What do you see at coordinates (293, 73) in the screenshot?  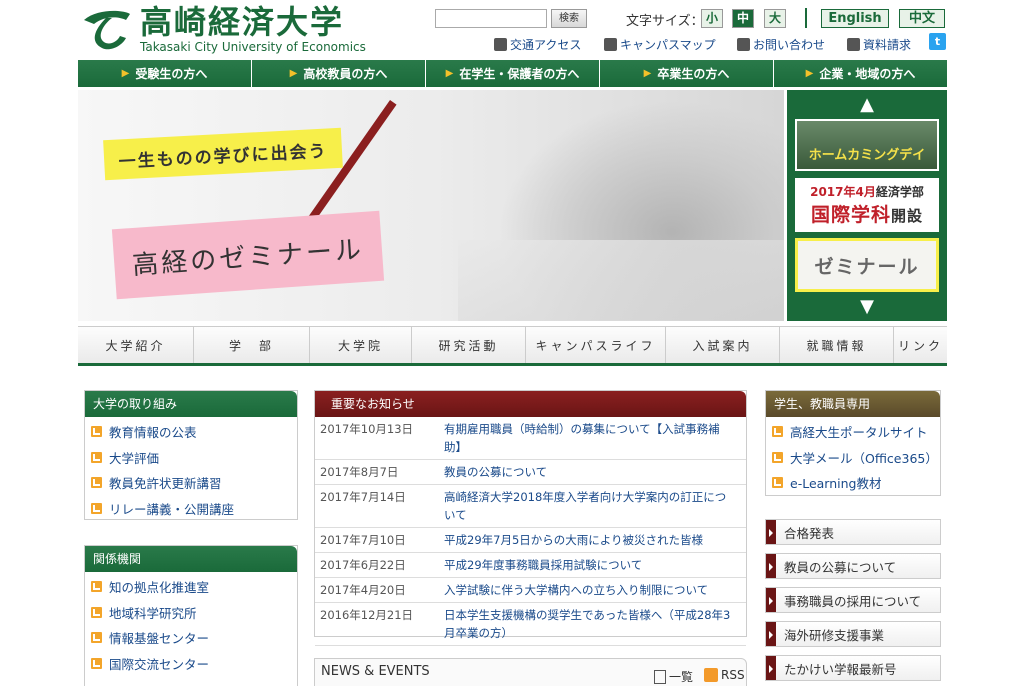 I see `arrow-right-icon: ▶` at bounding box center [293, 73].